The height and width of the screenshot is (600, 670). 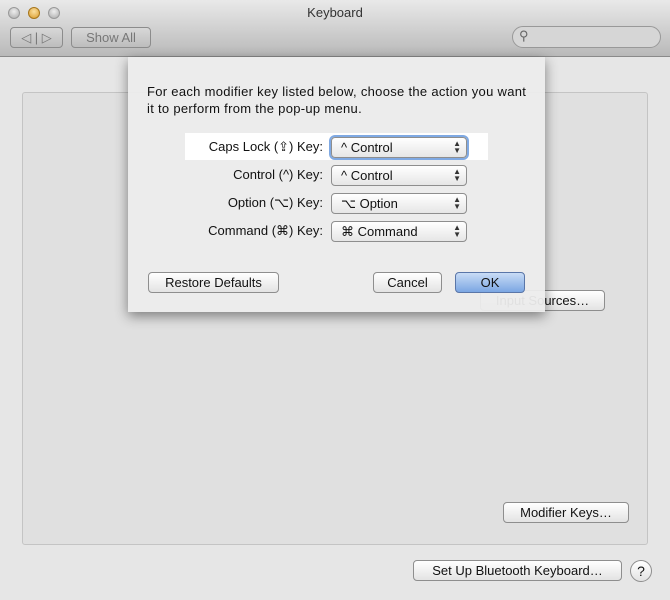 I want to click on back-icon: ◁, so click(x=26, y=37).